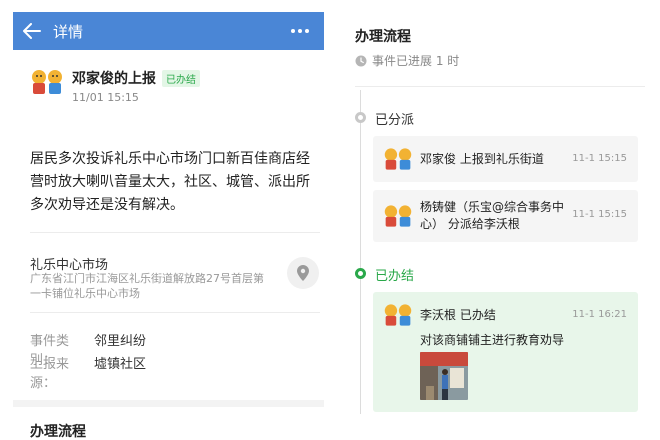 The width and height of the screenshot is (660, 440). Describe the element at coordinates (395, 120) in the screenshot. I see `stage-label-dispatched: 已分派` at that location.